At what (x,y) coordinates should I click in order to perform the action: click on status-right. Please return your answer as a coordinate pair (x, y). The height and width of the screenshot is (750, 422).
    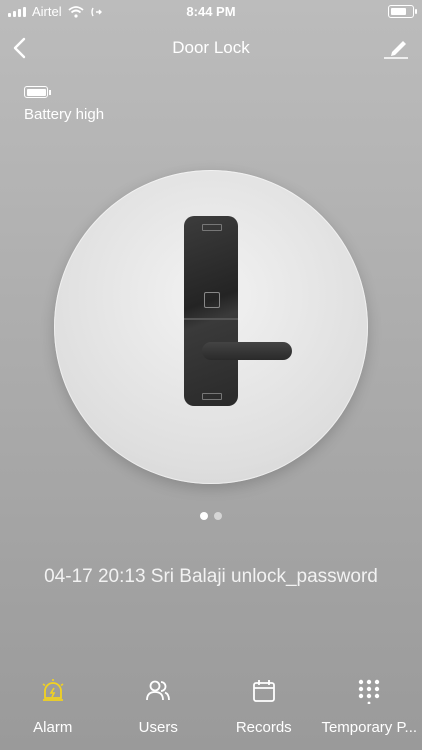
    Looking at the image, I should click on (402, 11).